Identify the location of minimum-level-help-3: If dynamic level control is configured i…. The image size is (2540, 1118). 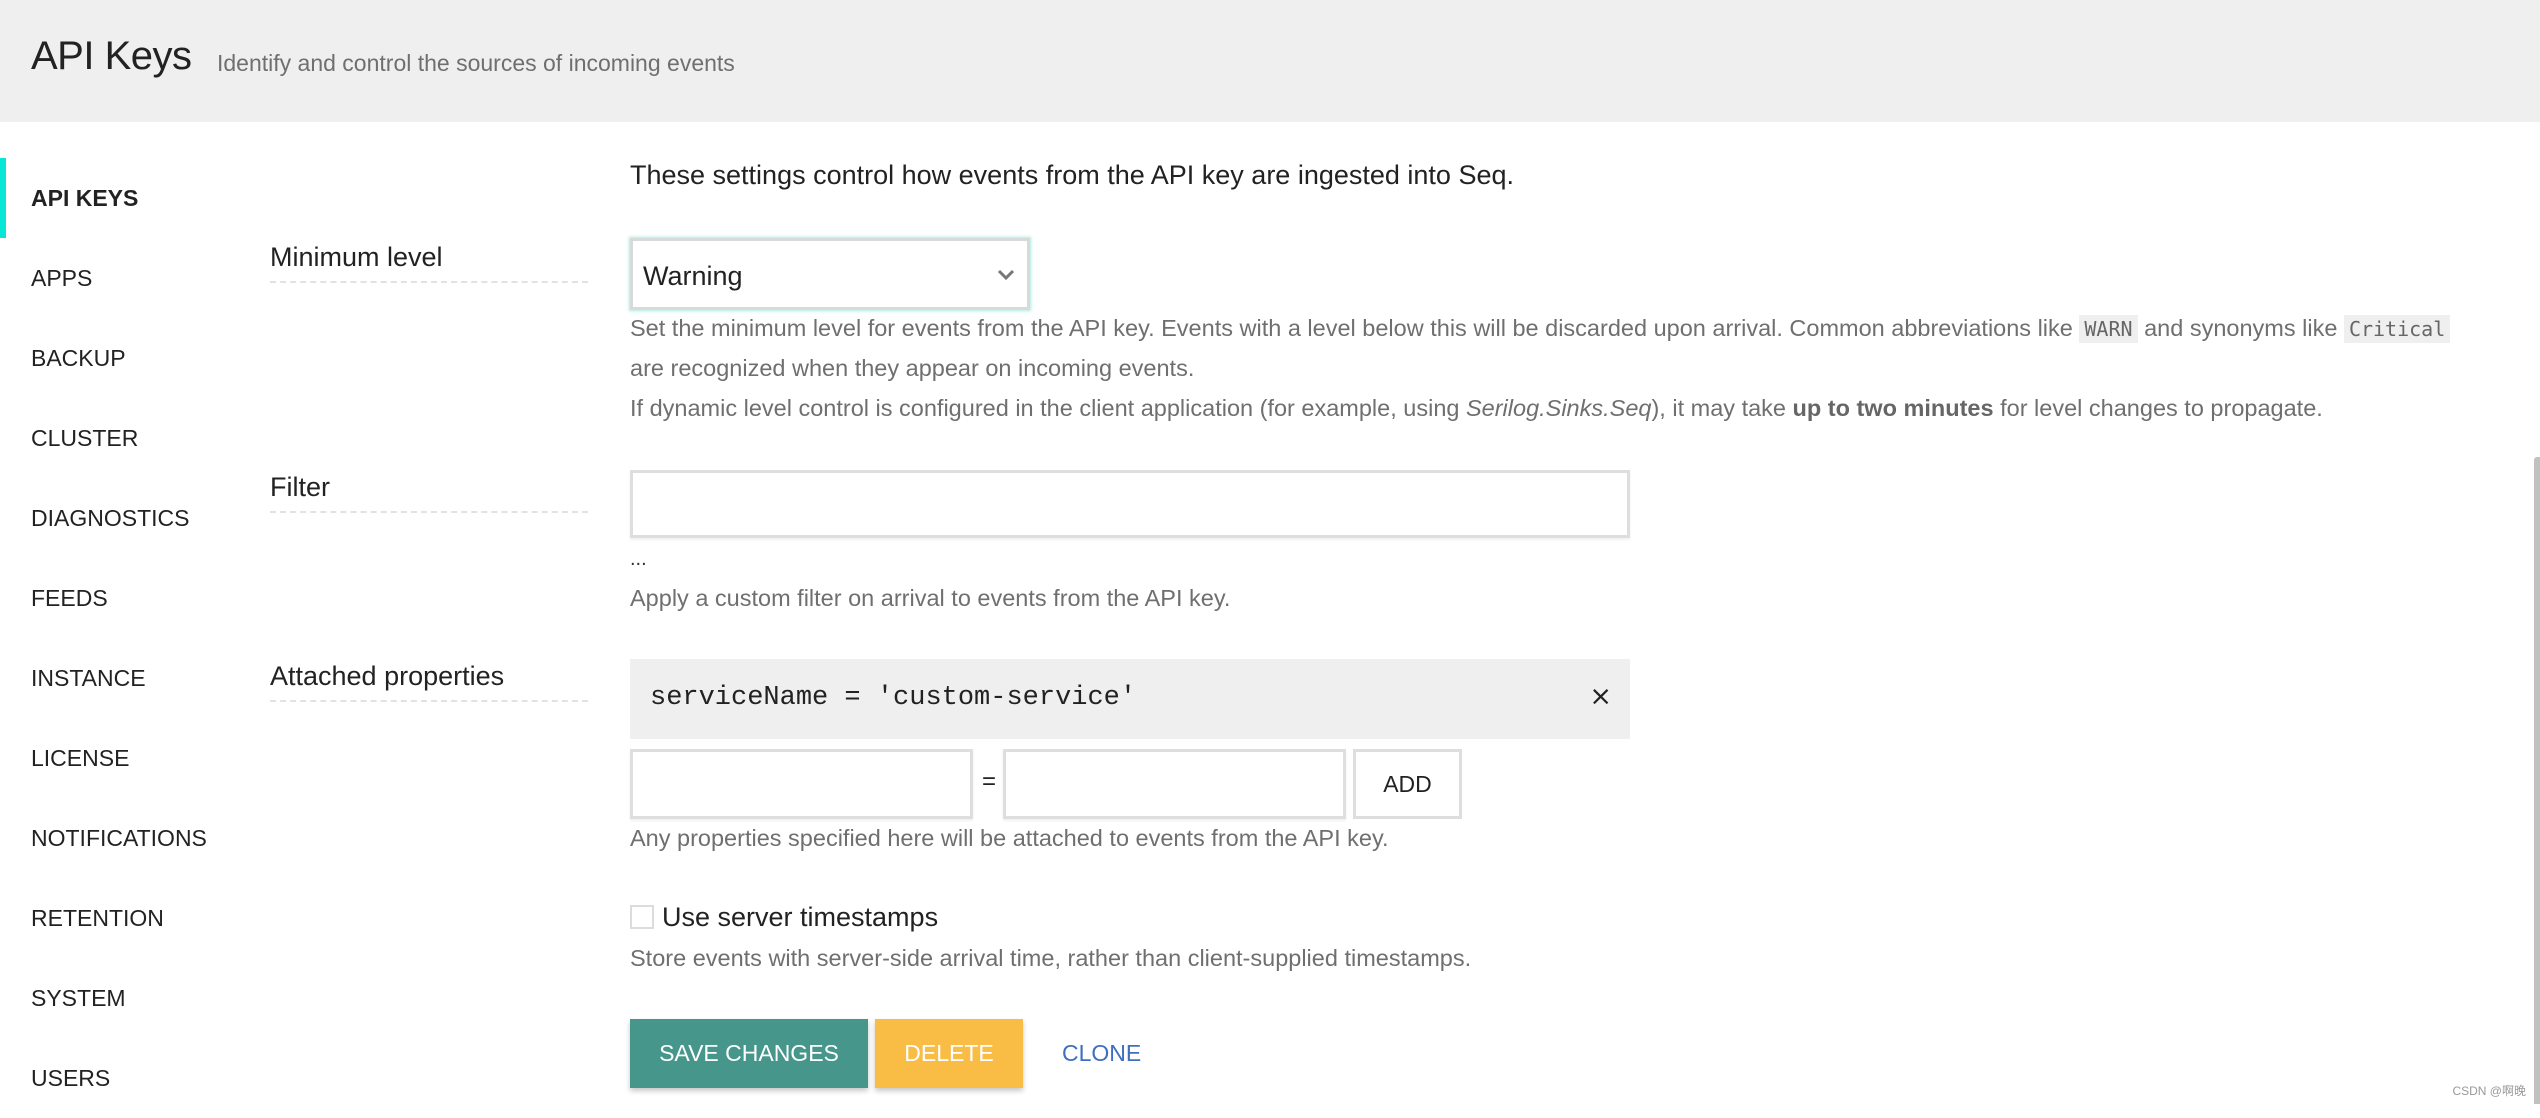
(1476, 408).